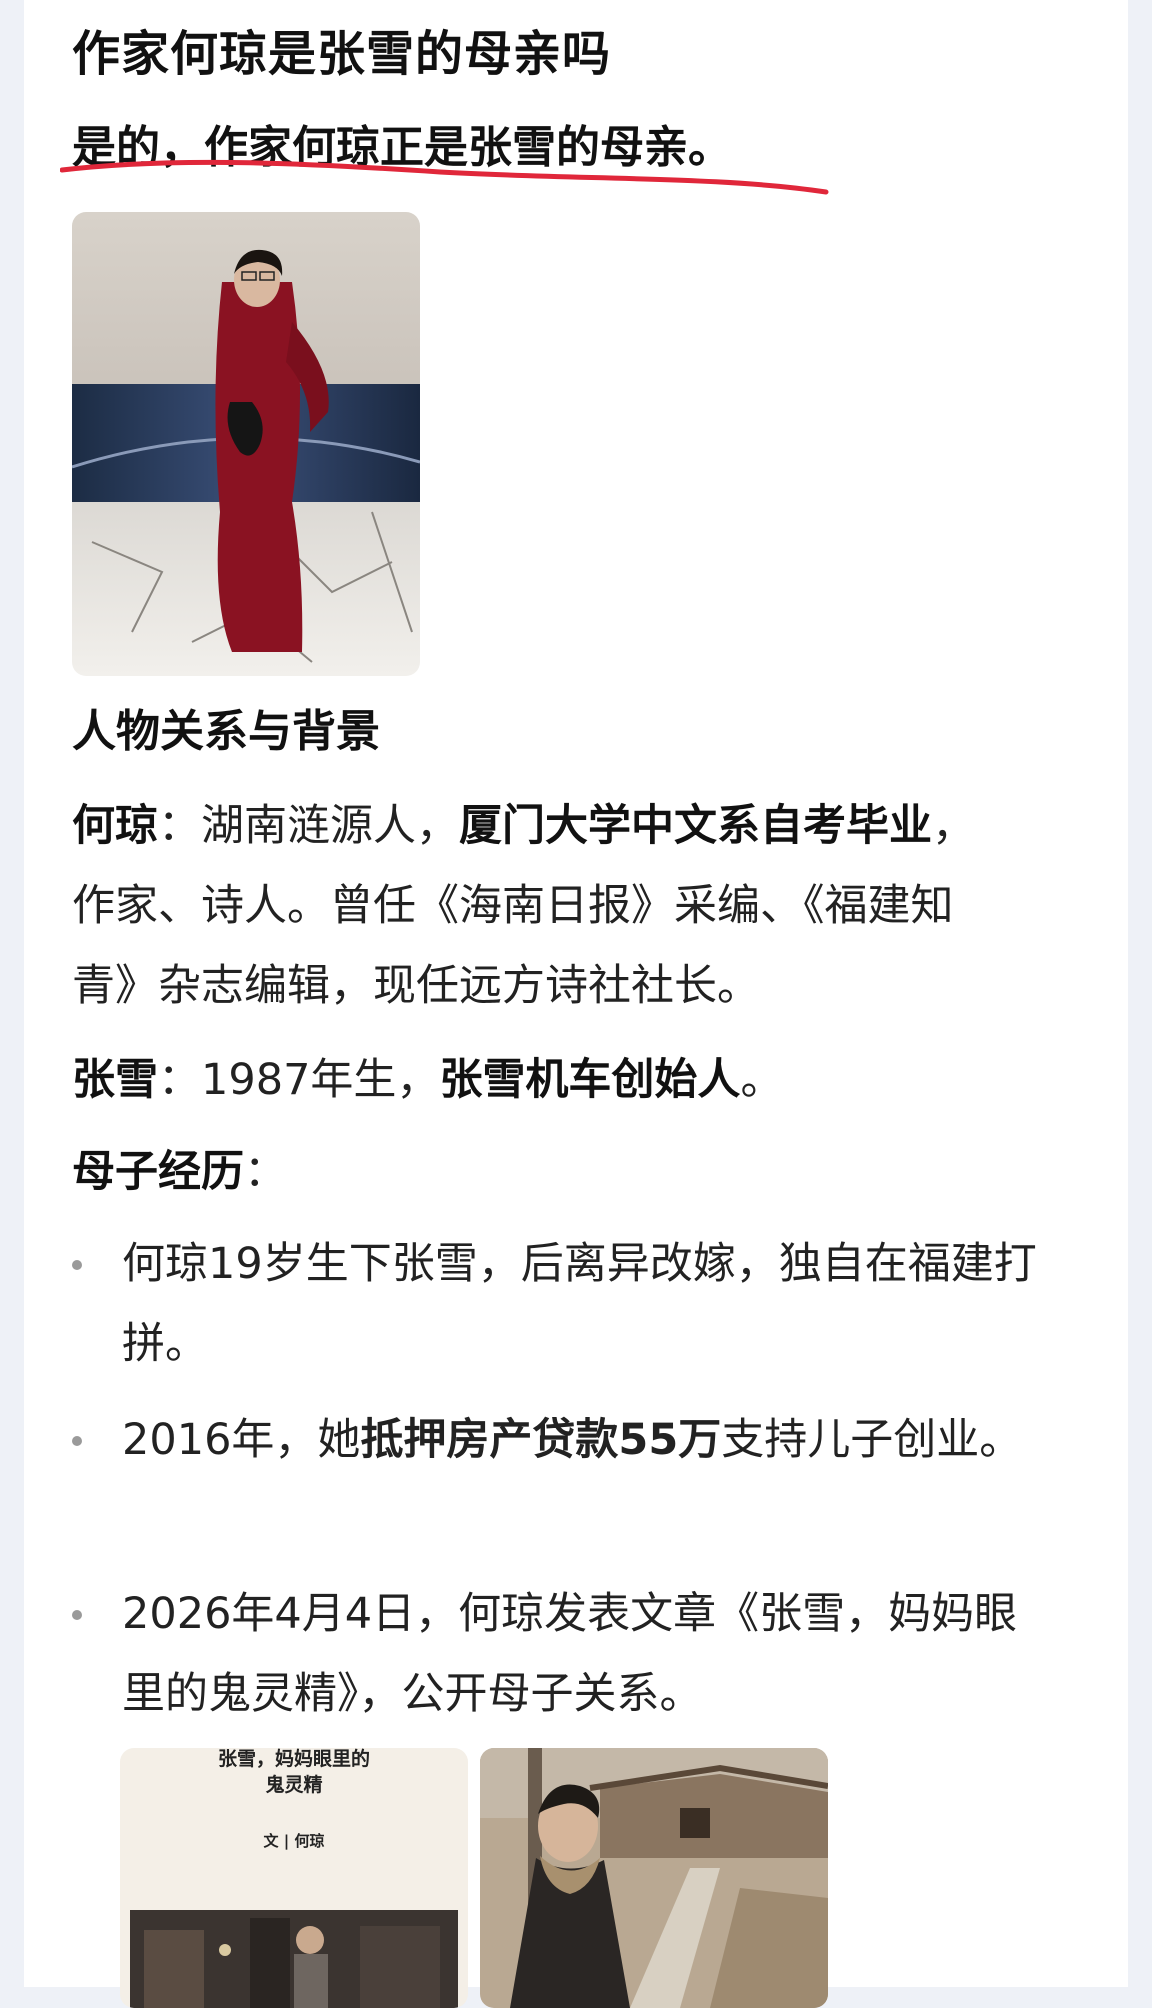 Image resolution: width=1152 pixels, height=2008 pixels. I want to click on author-photo, so click(246, 444).